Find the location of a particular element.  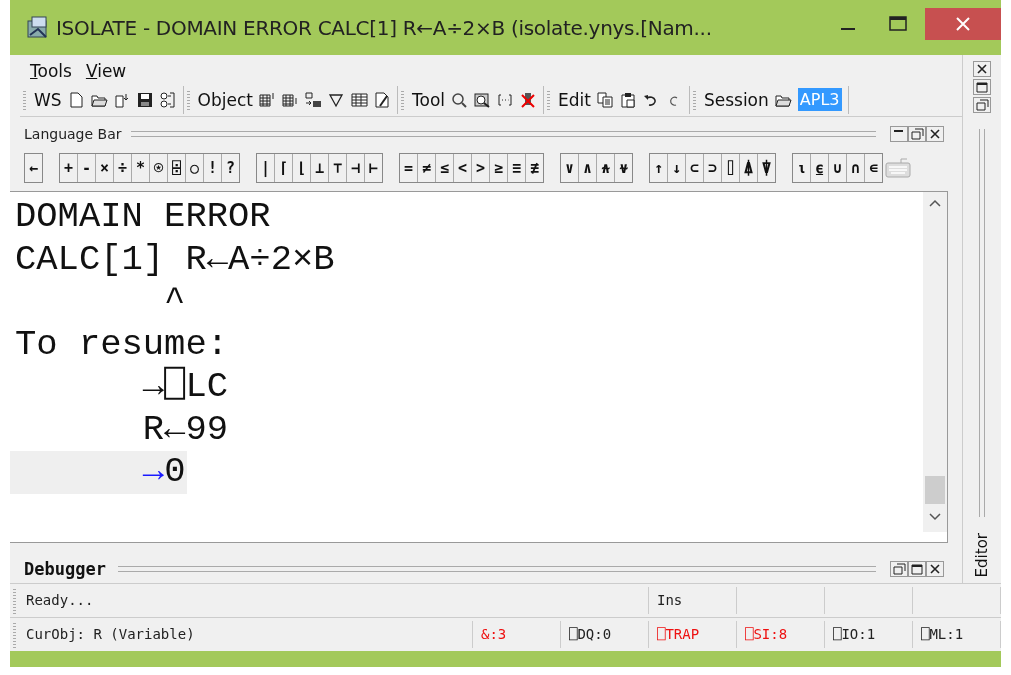

copy-icon is located at coordinates (605, 99).